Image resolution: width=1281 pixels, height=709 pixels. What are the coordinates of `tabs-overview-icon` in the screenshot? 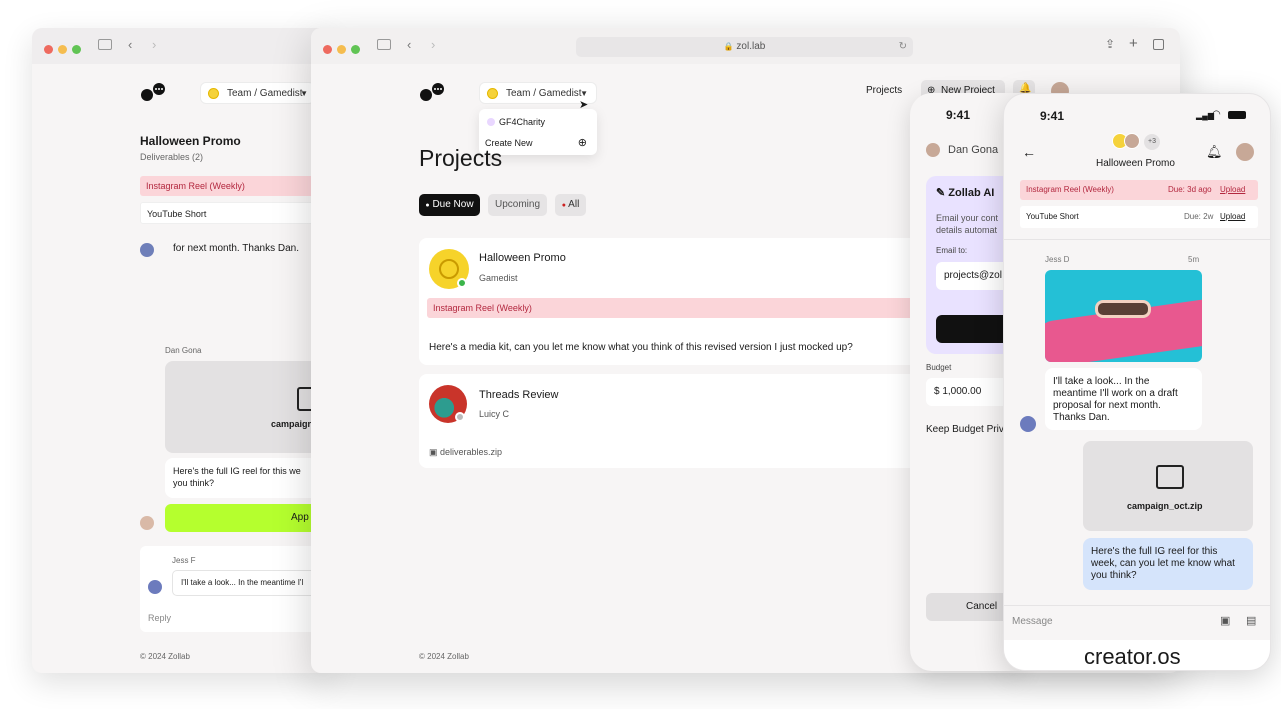 It's located at (1158, 44).